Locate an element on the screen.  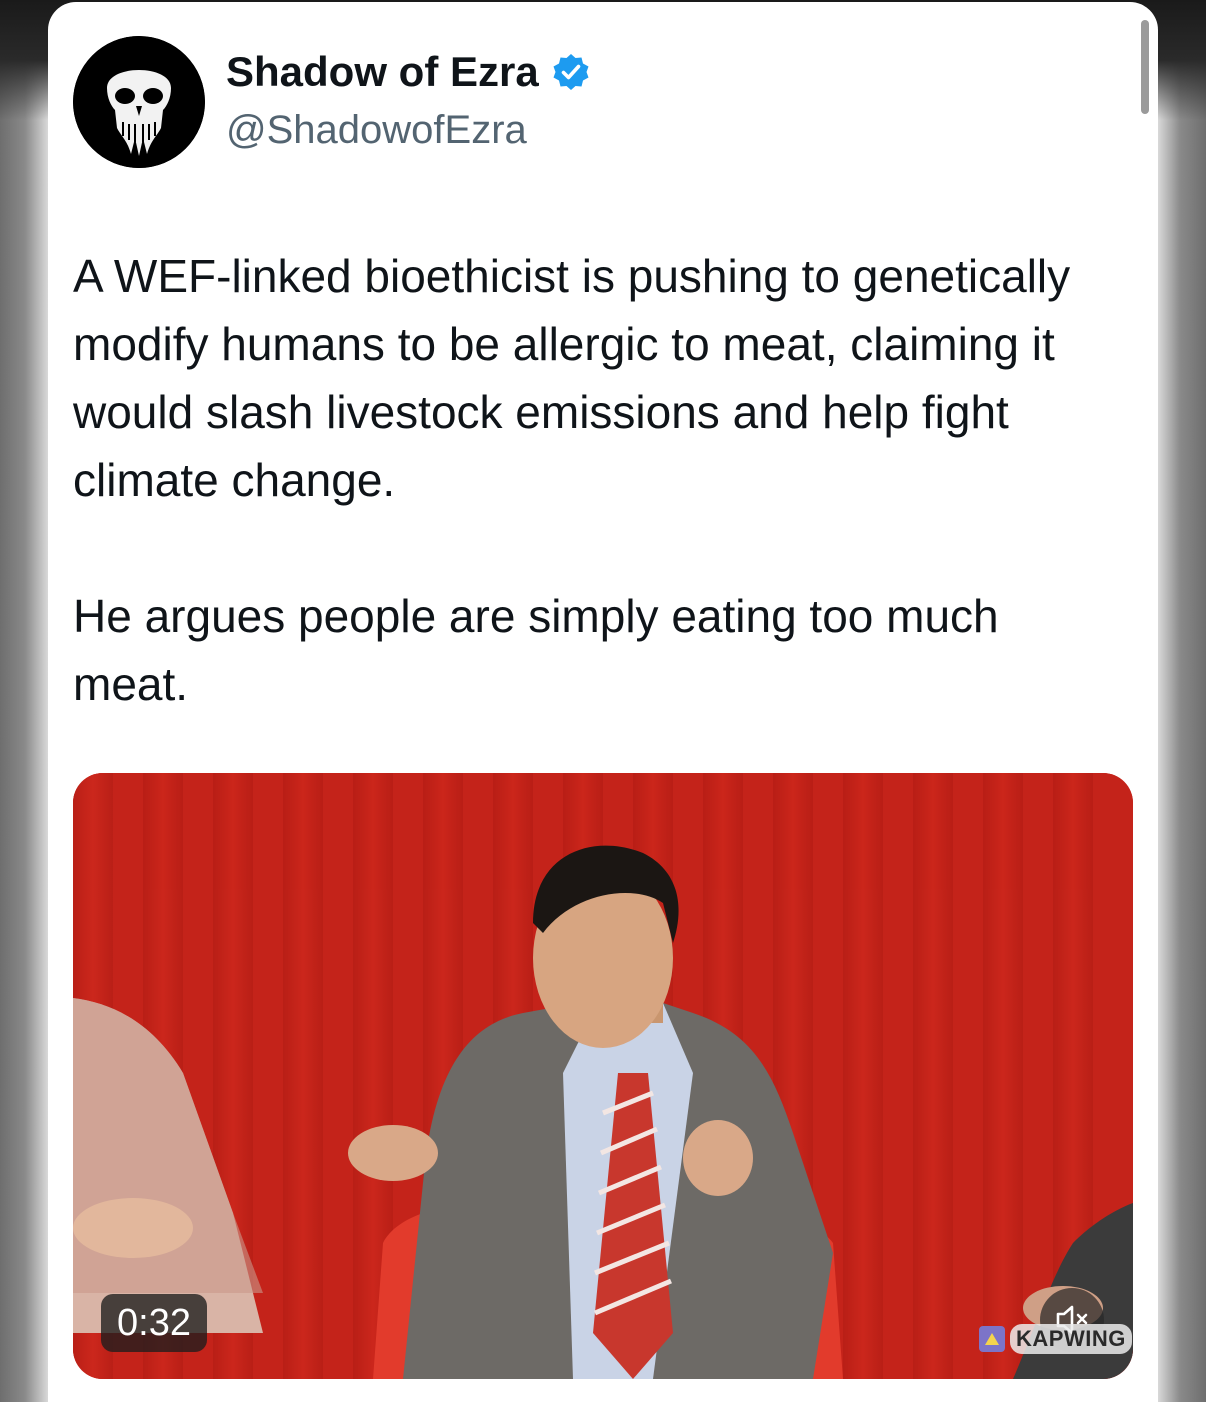
verified-badge-icon is located at coordinates (571, 72).